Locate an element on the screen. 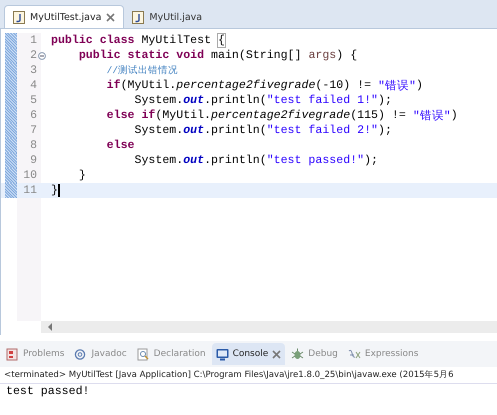 Image resolution: width=497 pixels, height=415 pixels. line-number: 8 is located at coordinates (33, 145).